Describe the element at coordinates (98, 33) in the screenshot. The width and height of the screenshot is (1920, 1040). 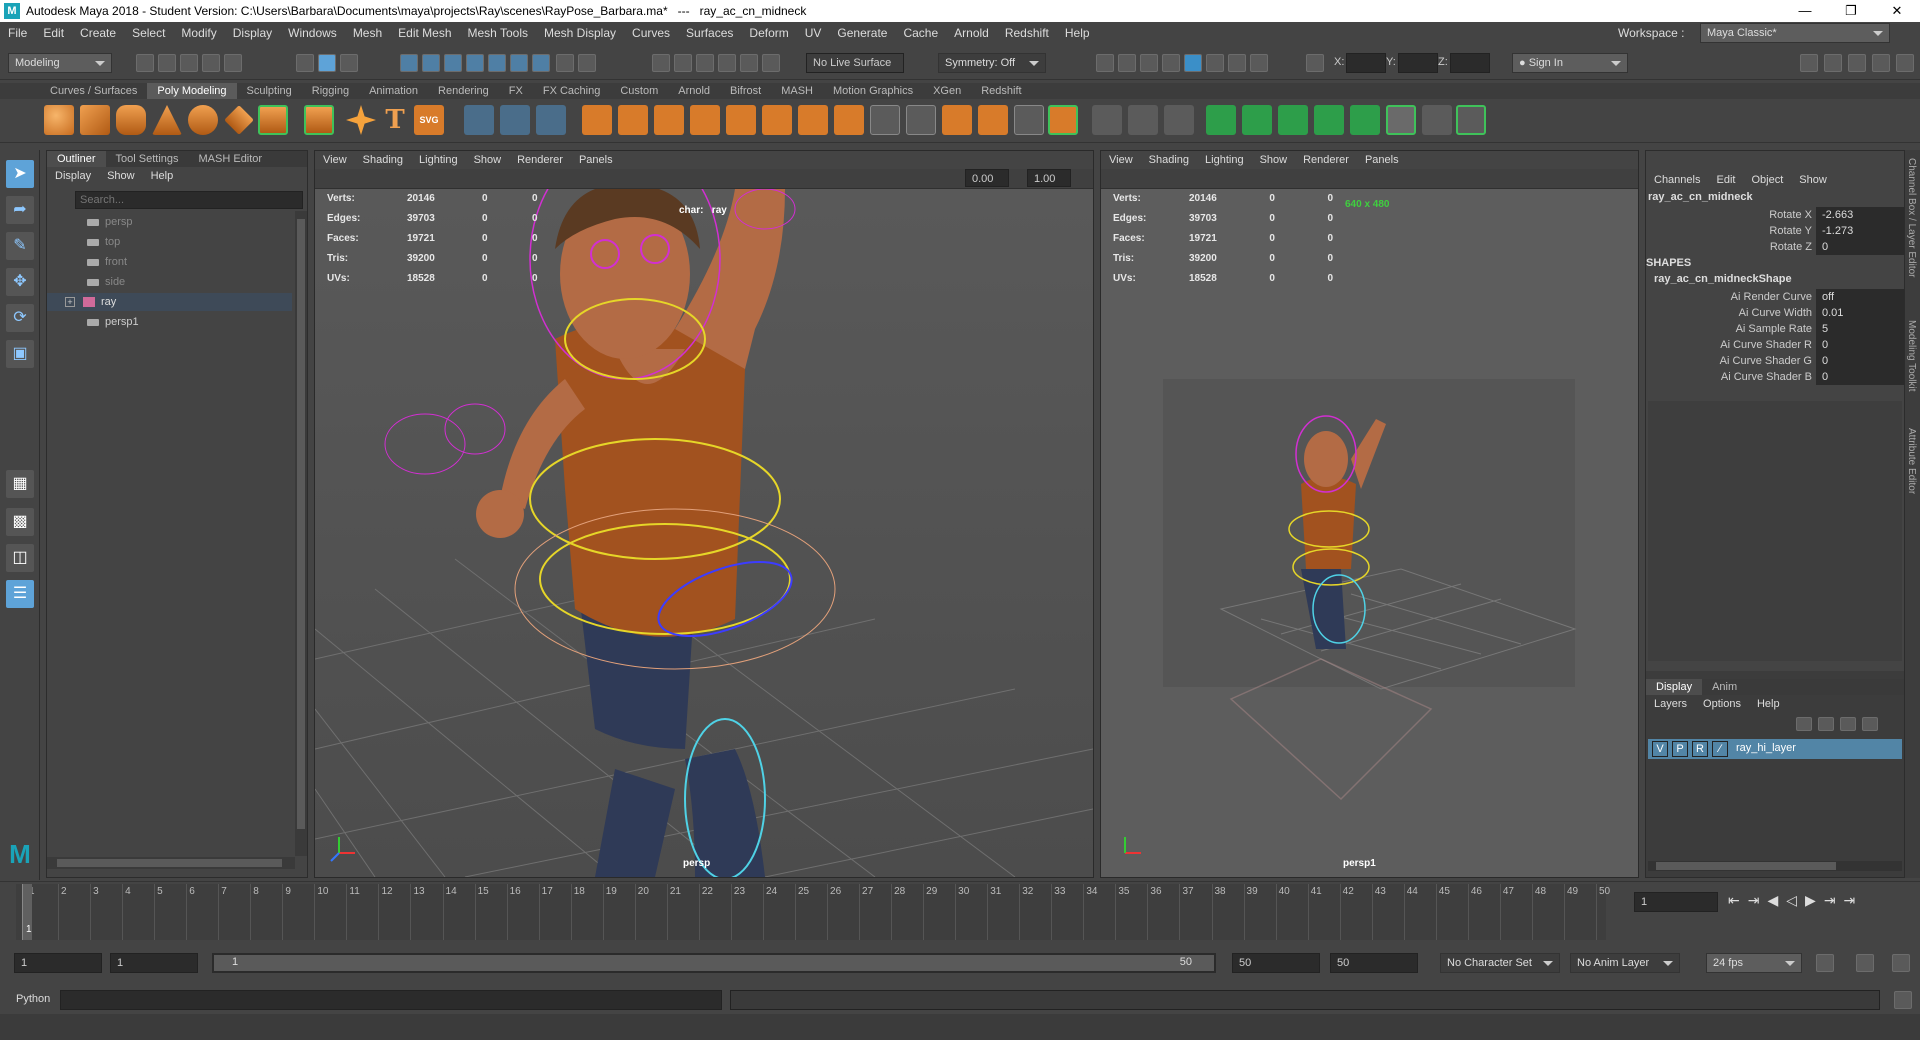
I see `menu-create: Create` at that location.